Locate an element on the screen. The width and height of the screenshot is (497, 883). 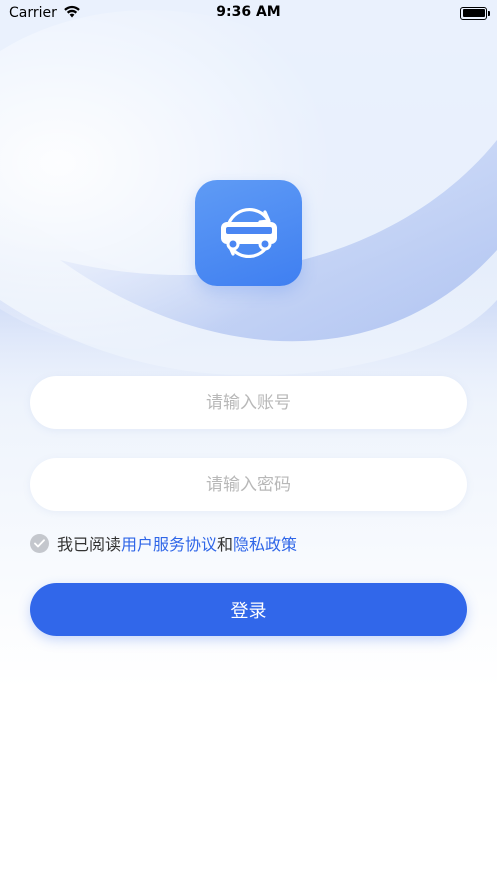
agreement-row: 我已阅读 用户服务协议 和 隐私政策 is located at coordinates (163, 543).